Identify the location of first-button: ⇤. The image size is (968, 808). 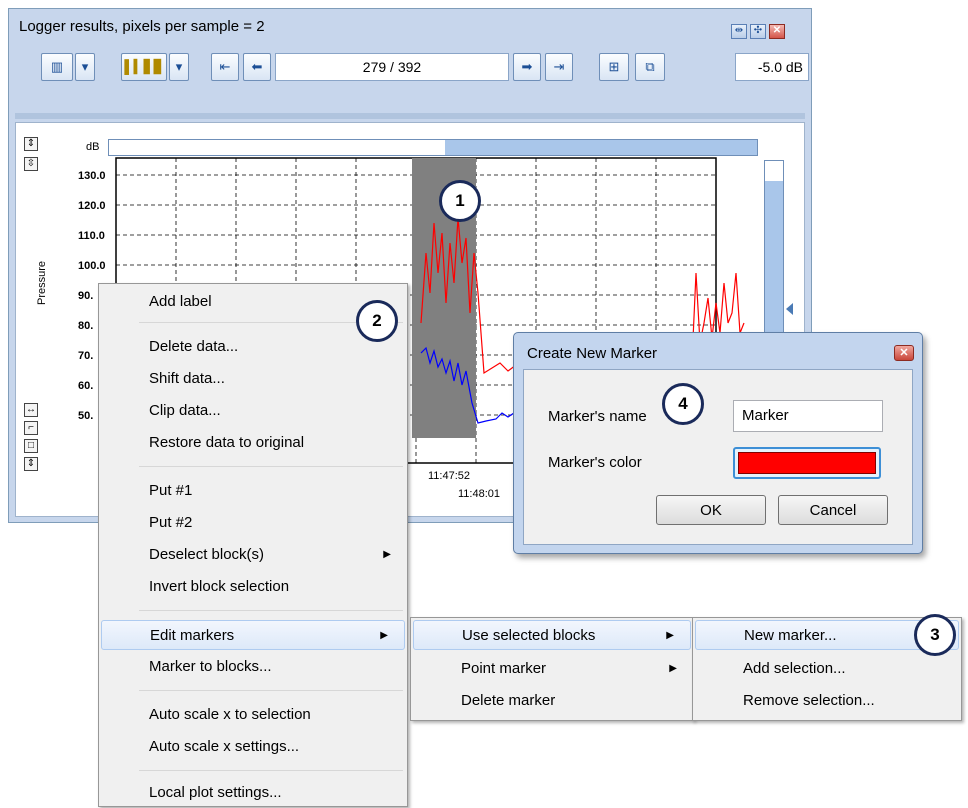
(225, 67).